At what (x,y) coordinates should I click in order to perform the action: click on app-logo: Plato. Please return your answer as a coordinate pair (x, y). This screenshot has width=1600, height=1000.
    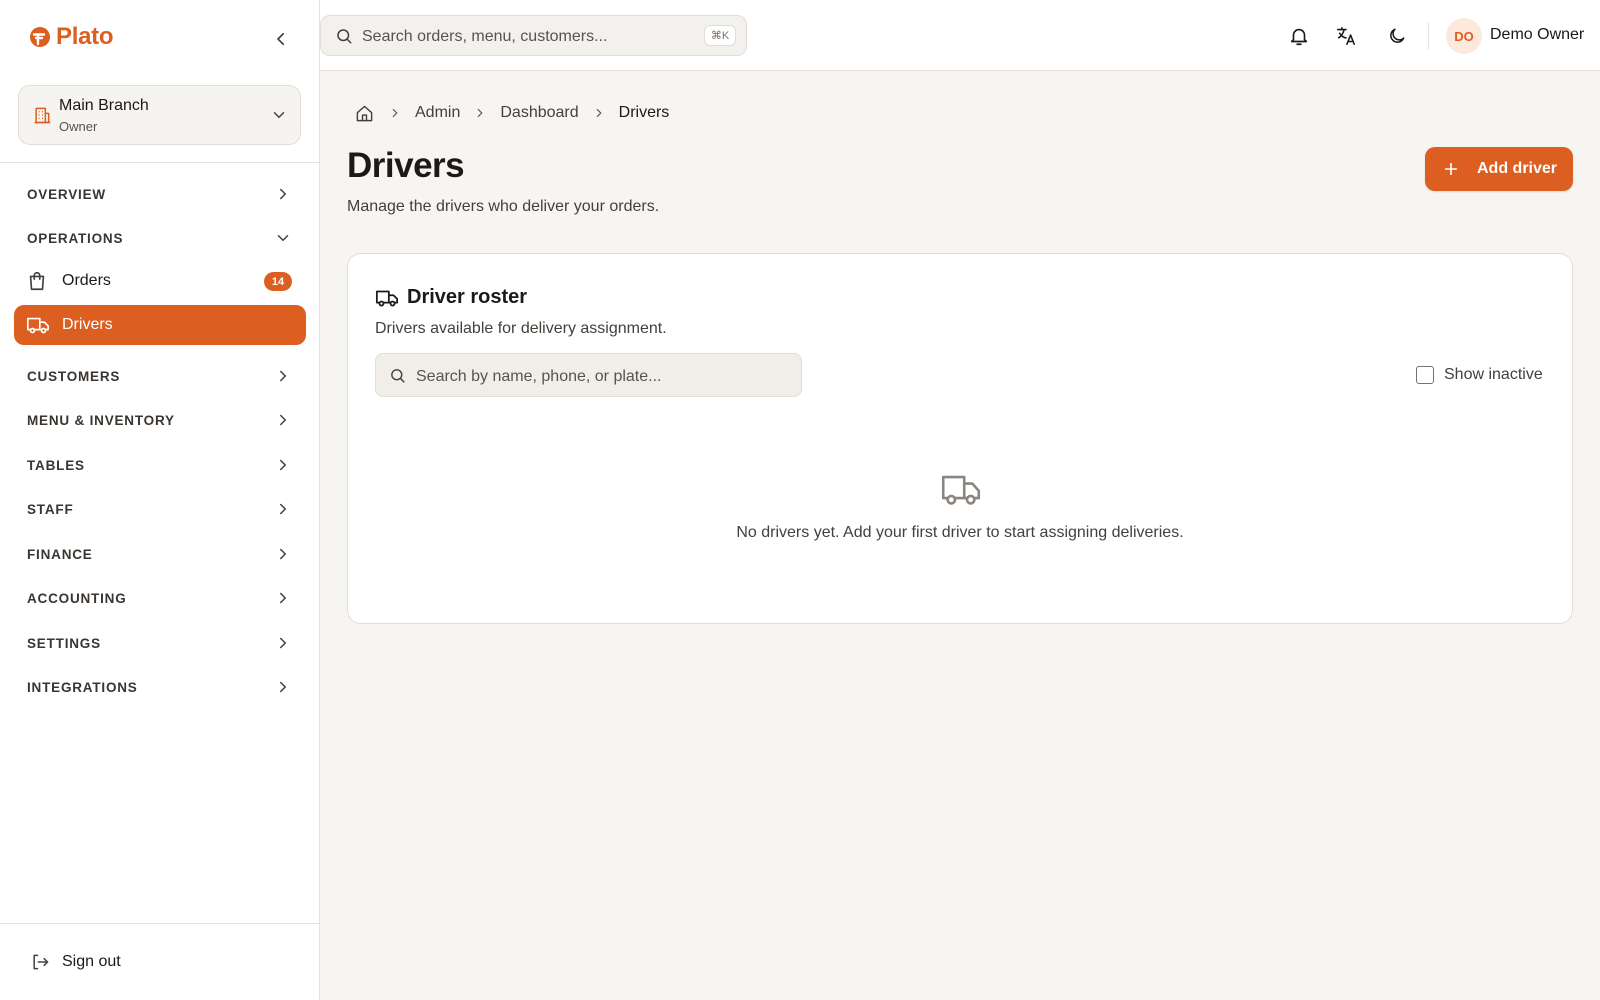
    Looking at the image, I should click on (70, 37).